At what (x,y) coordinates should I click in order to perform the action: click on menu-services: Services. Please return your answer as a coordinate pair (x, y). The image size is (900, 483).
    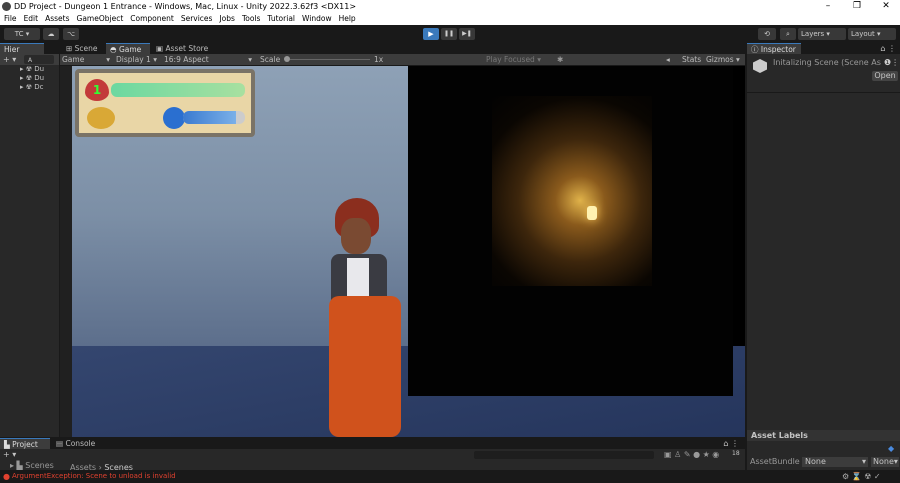
    Looking at the image, I should click on (197, 19).